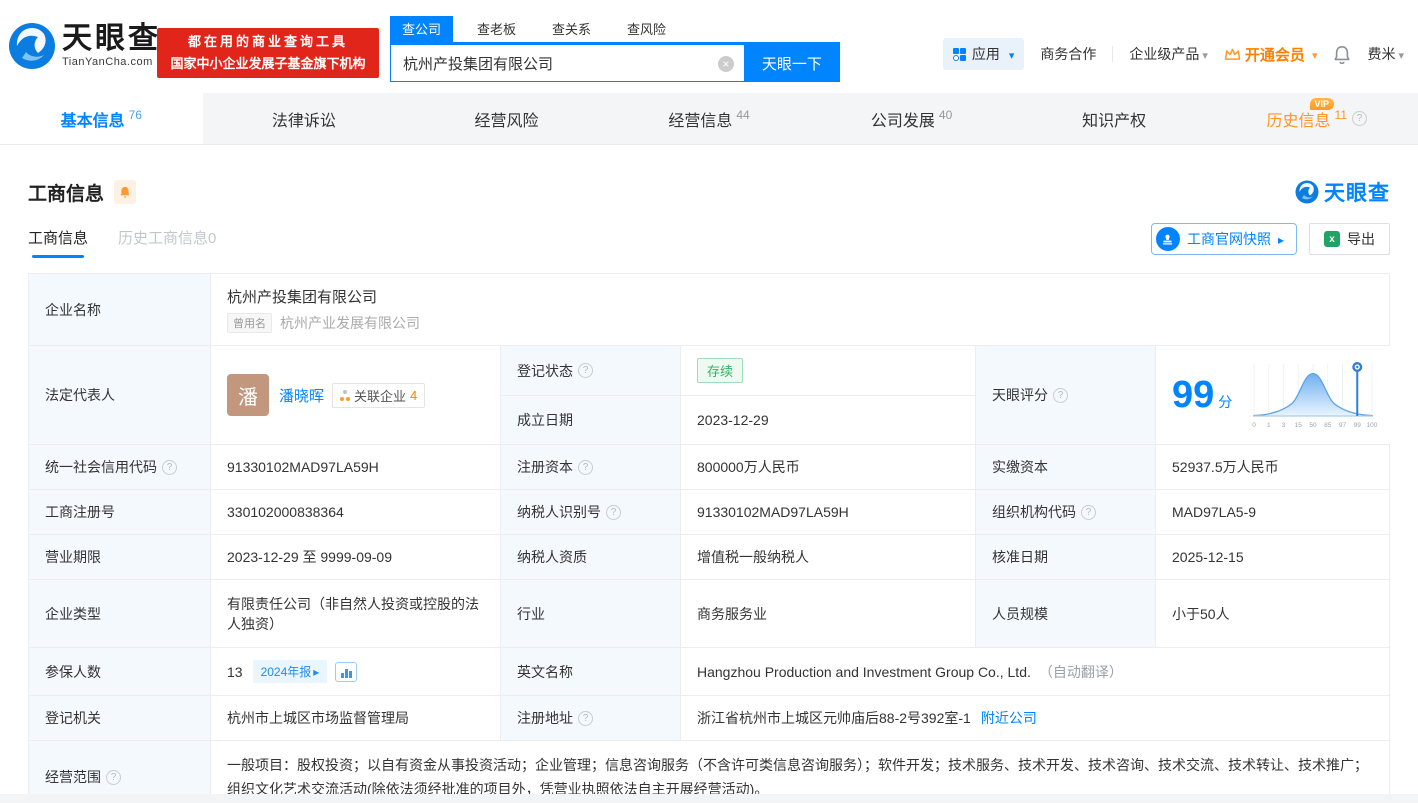 The height and width of the screenshot is (803, 1418). What do you see at coordinates (302, 297) in the screenshot?
I see `company-name: 杭州产投集团有限公司` at bounding box center [302, 297].